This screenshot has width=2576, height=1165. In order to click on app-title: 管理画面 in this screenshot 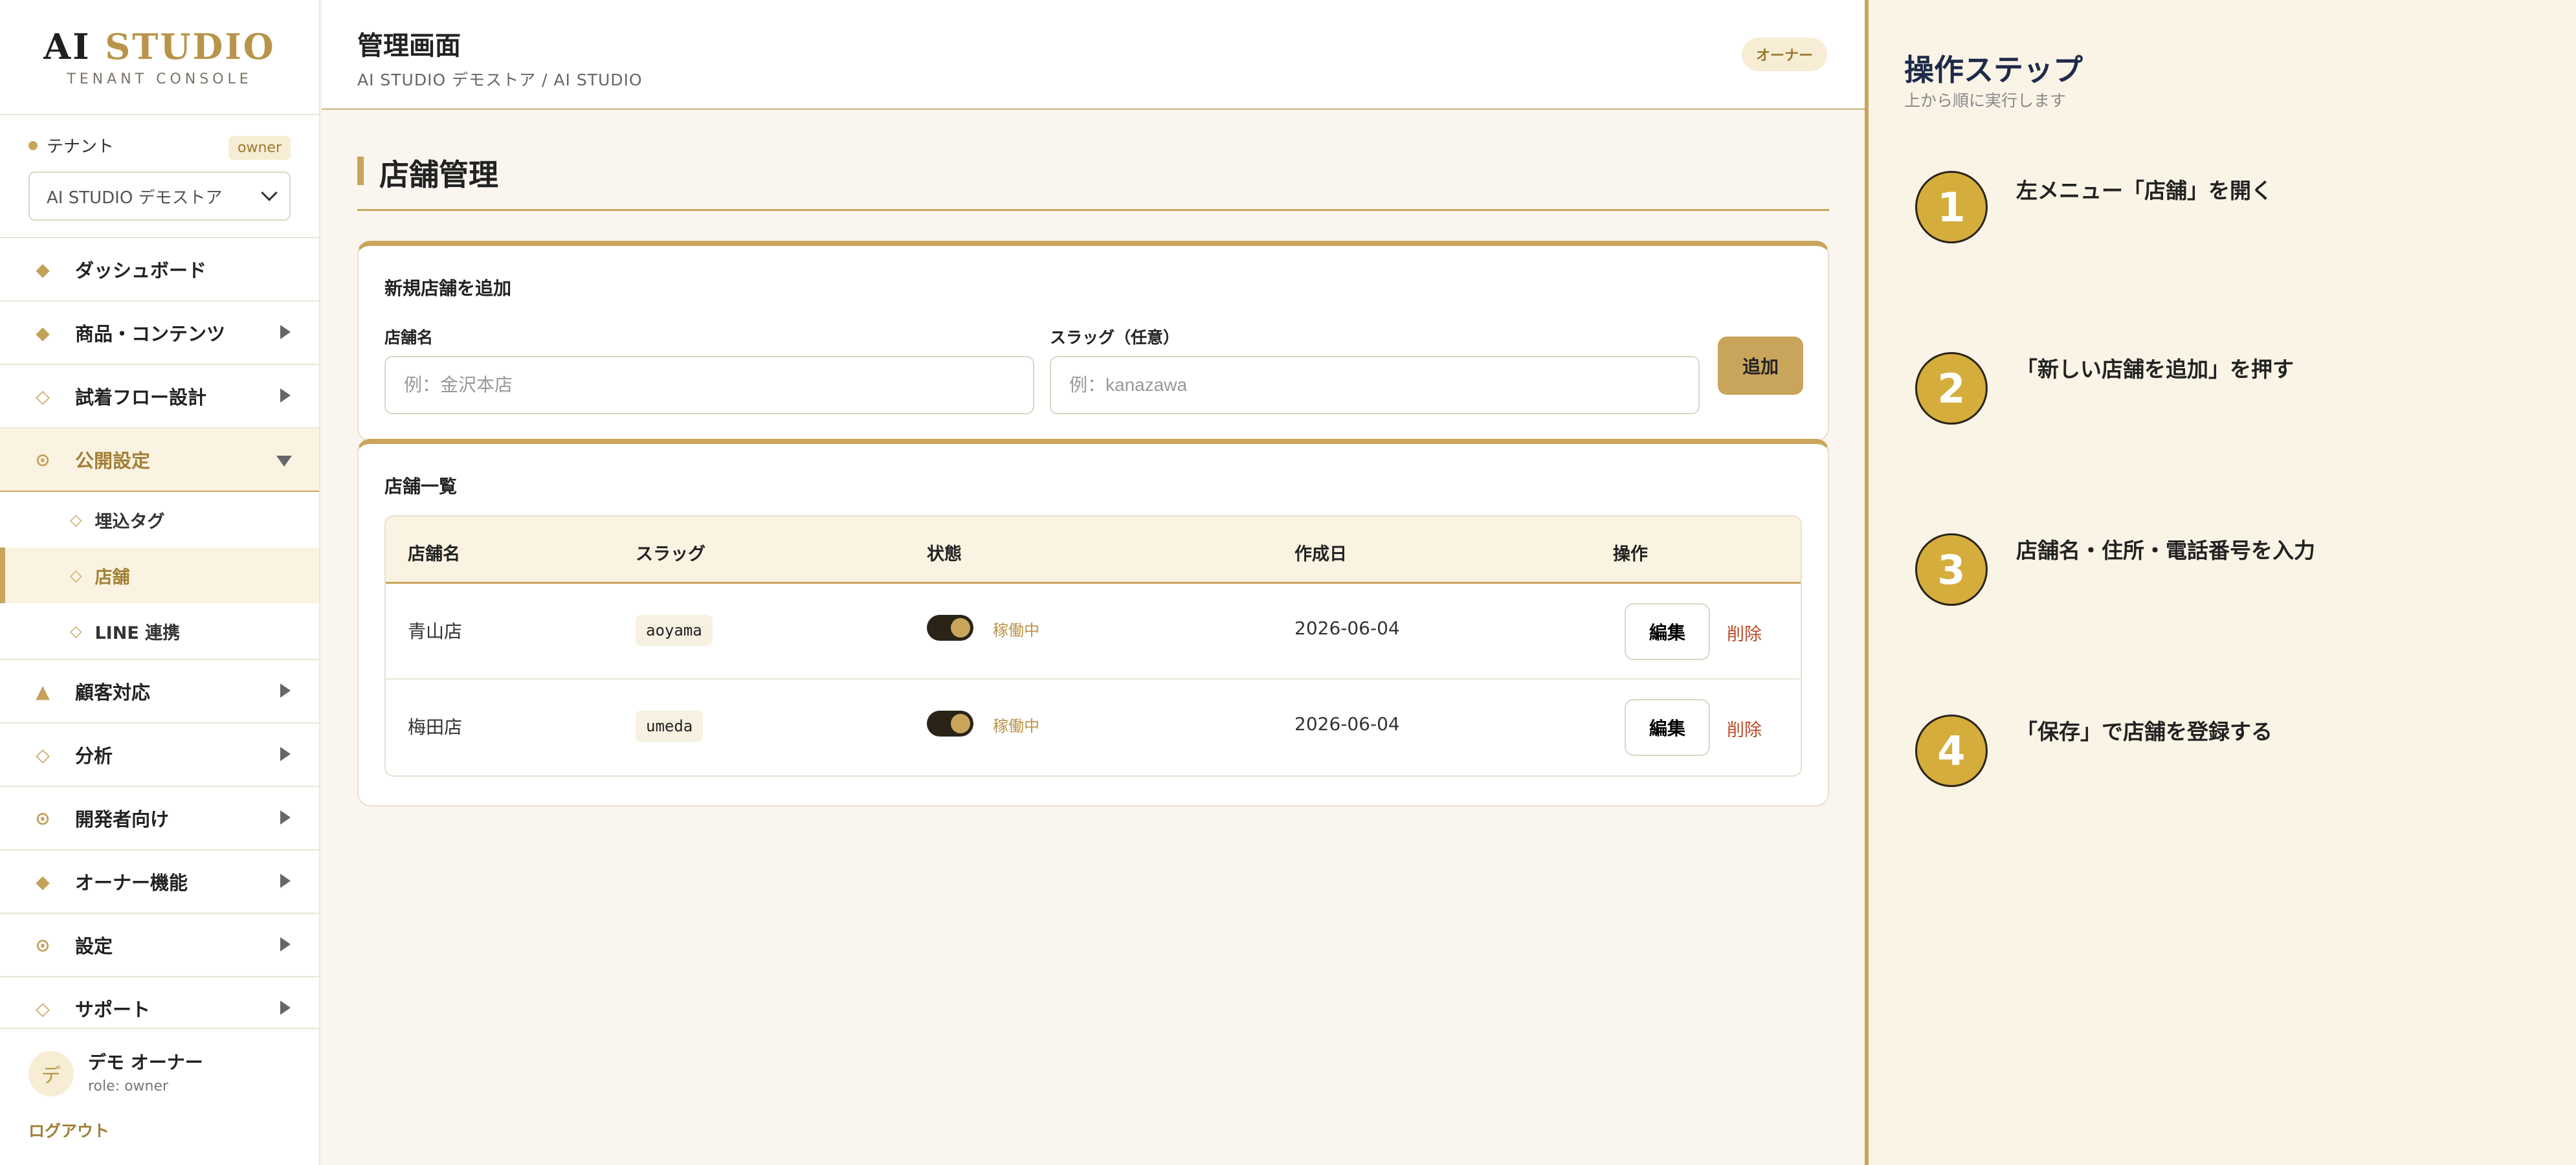, I will do `click(409, 46)`.